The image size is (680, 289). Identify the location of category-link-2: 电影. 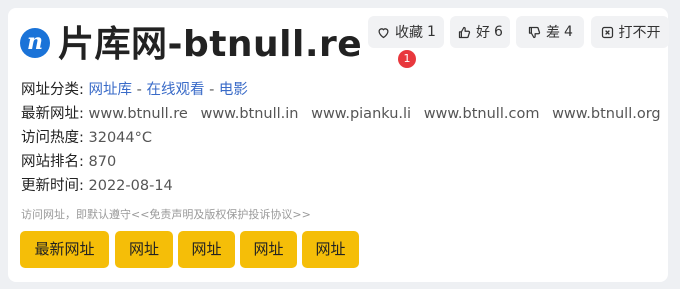
(233, 90).